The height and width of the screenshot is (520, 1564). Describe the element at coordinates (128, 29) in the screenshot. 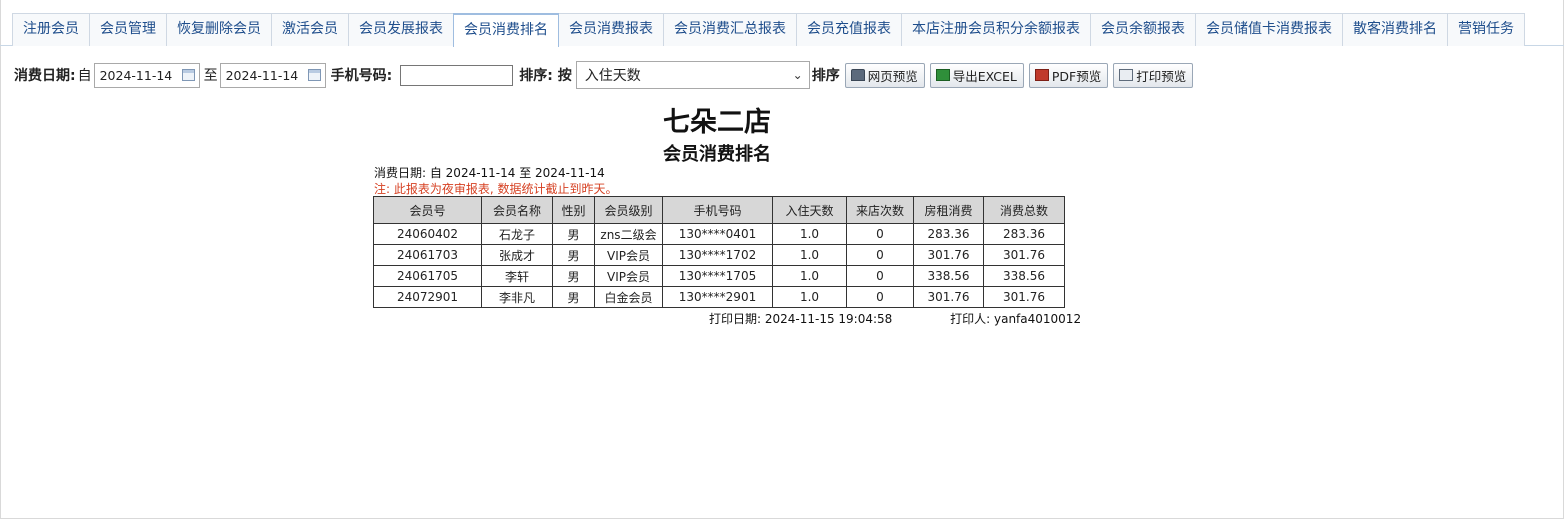

I see `tab-1: 会员管理` at that location.